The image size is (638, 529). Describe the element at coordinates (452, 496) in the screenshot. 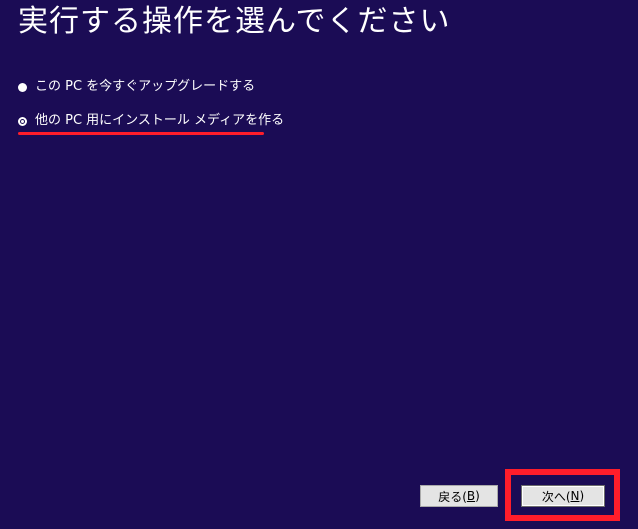

I see `back-label: 戻る(` at that location.